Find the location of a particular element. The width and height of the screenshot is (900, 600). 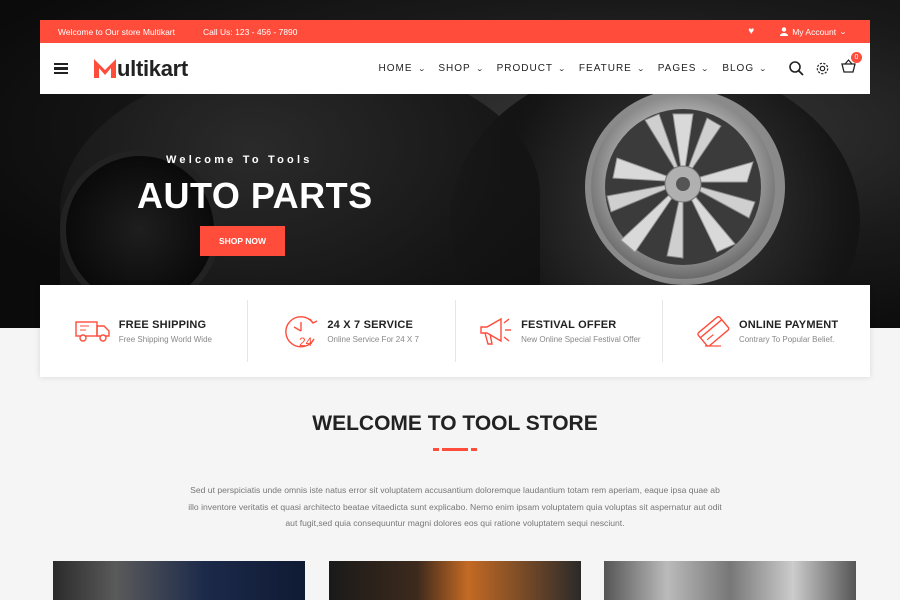

menu-label: HOME is located at coordinates (395, 68).